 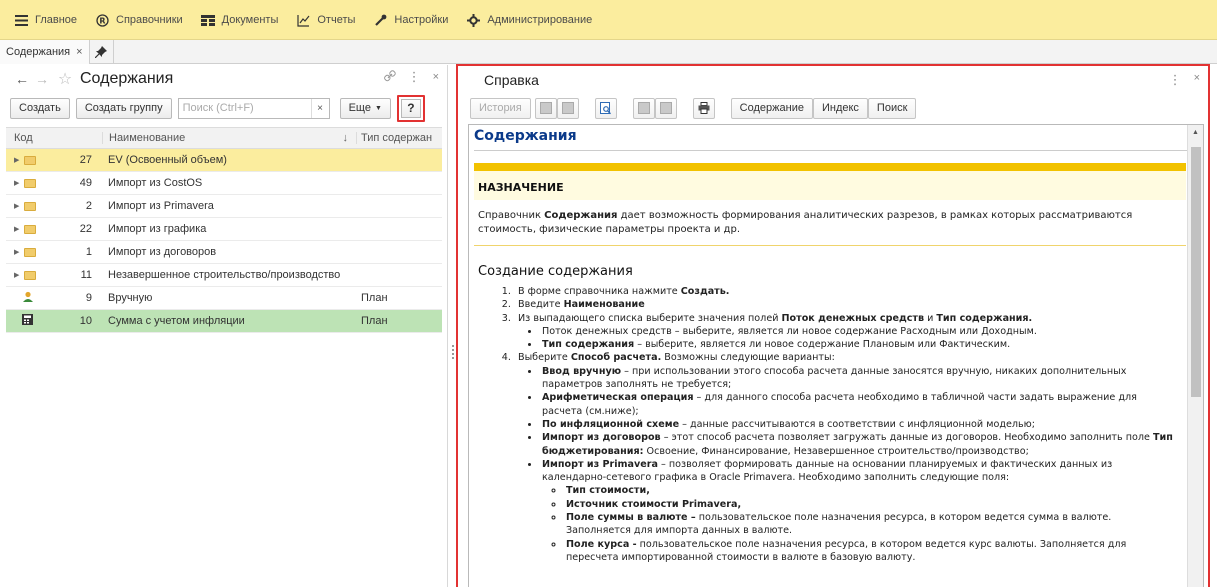 What do you see at coordinates (453, 353) in the screenshot?
I see `panel-splitter` at bounding box center [453, 353].